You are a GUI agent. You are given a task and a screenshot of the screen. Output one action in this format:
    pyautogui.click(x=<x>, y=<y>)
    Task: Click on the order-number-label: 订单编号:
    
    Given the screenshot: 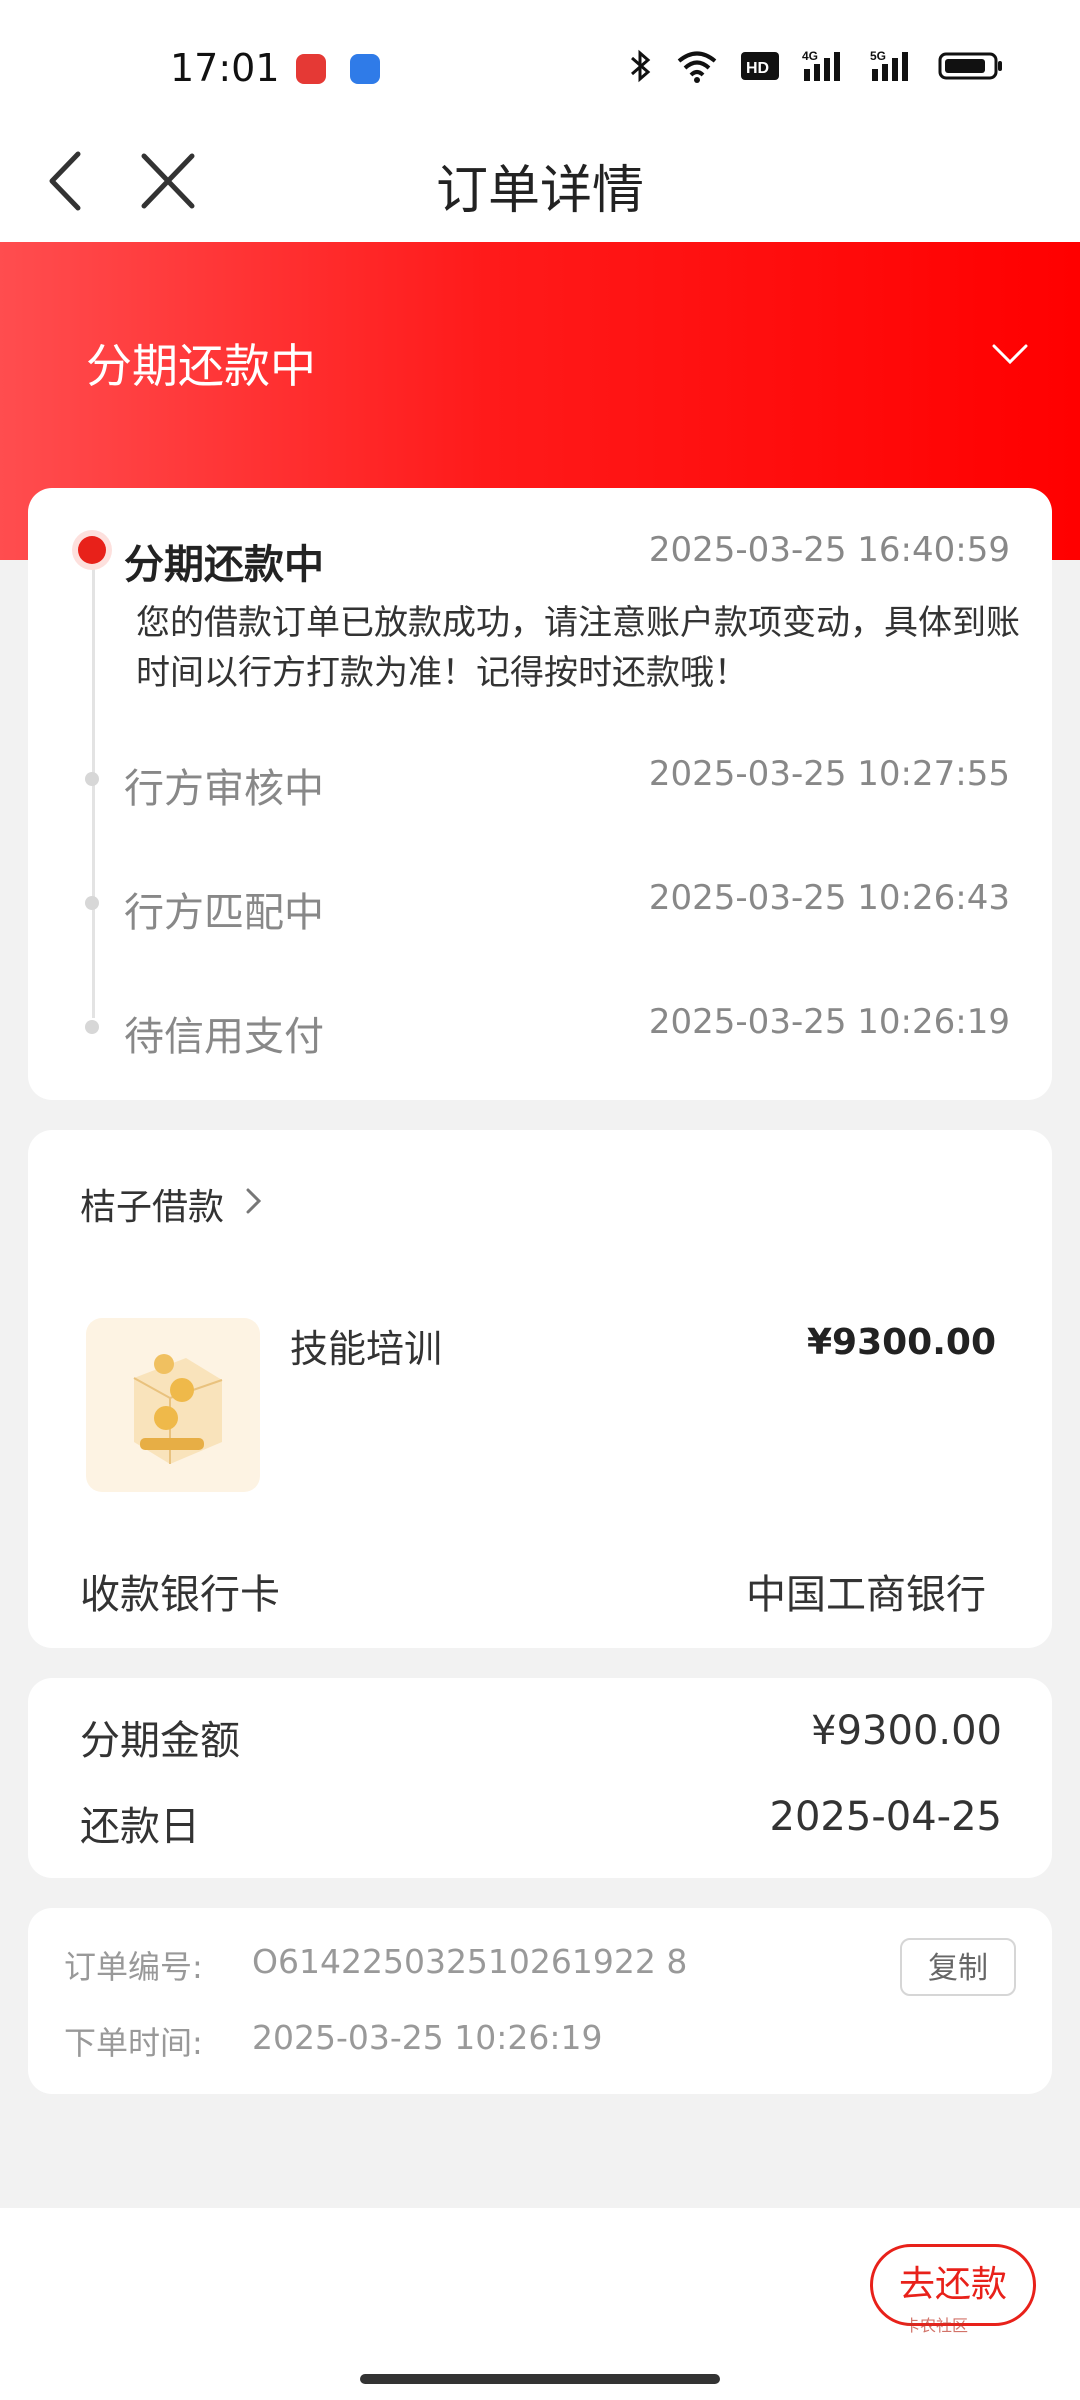 What is the action you would take?
    pyautogui.click(x=133, y=1967)
    